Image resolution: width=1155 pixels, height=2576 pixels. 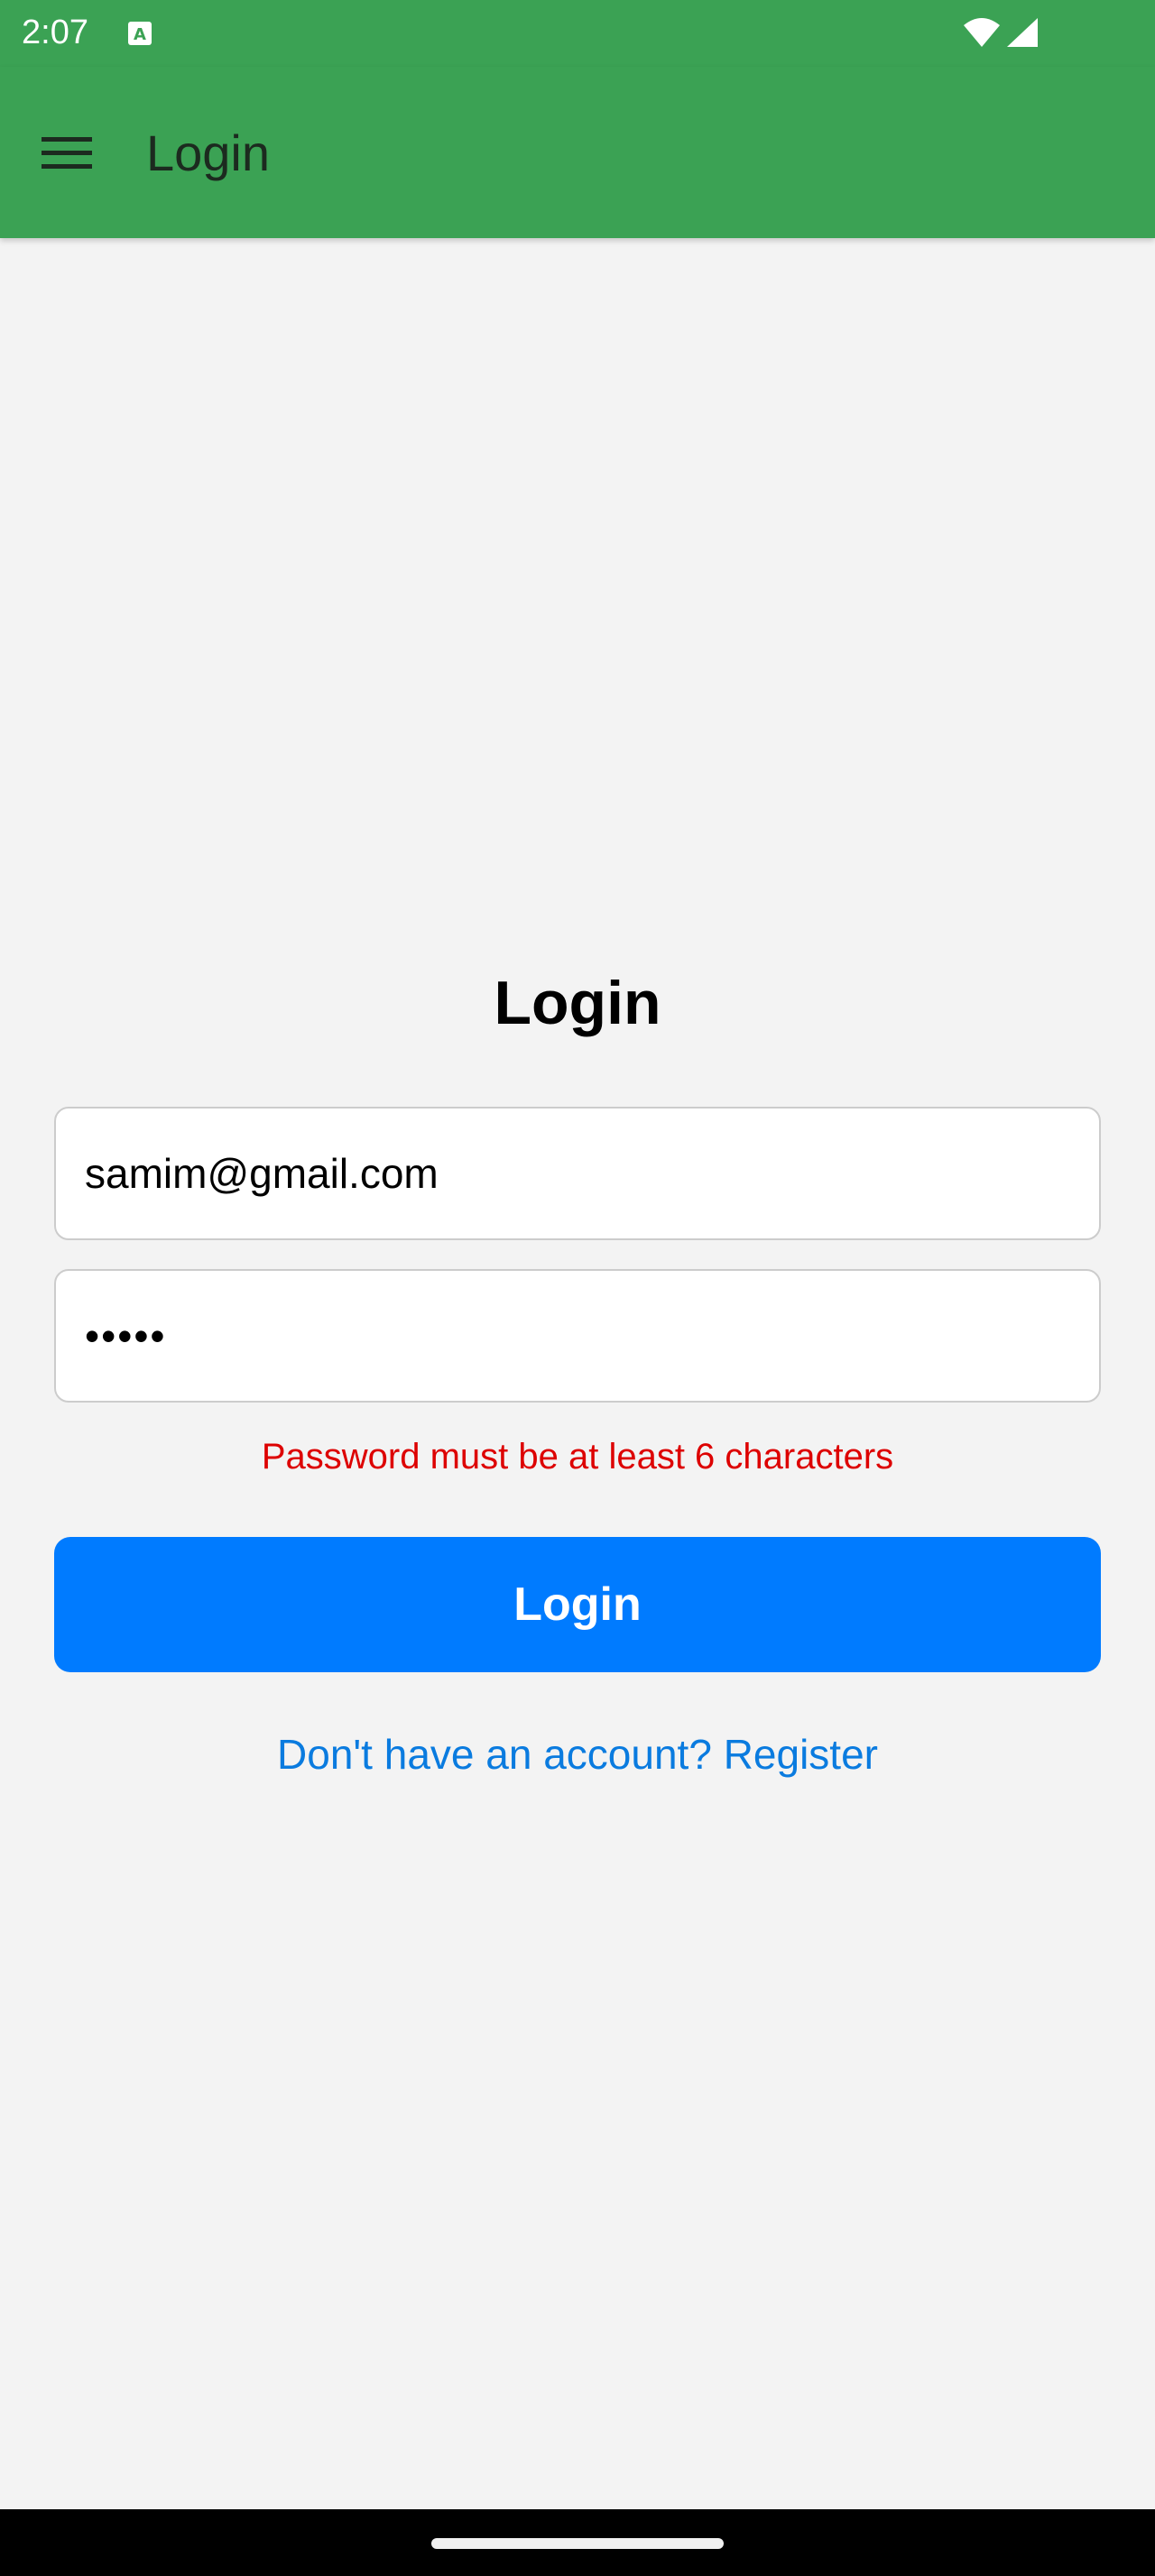 What do you see at coordinates (577, 152) in the screenshot?
I see `app-bar: Login` at bounding box center [577, 152].